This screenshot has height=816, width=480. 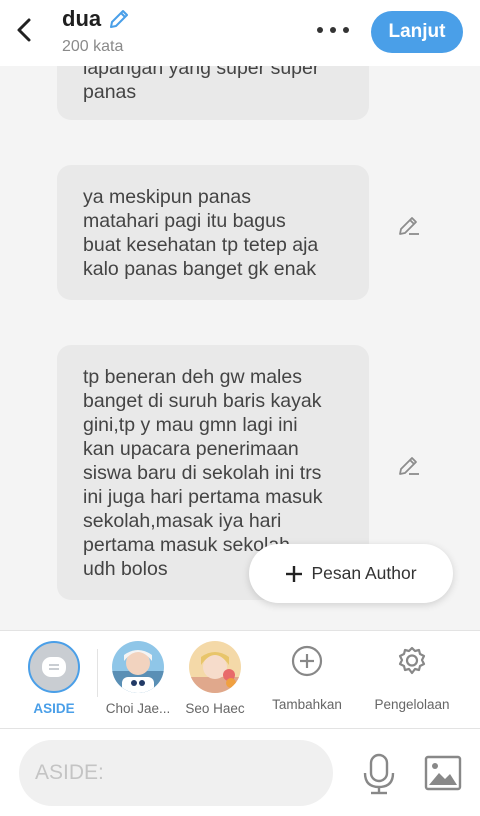 I want to click on input-bar, so click(x=240, y=772).